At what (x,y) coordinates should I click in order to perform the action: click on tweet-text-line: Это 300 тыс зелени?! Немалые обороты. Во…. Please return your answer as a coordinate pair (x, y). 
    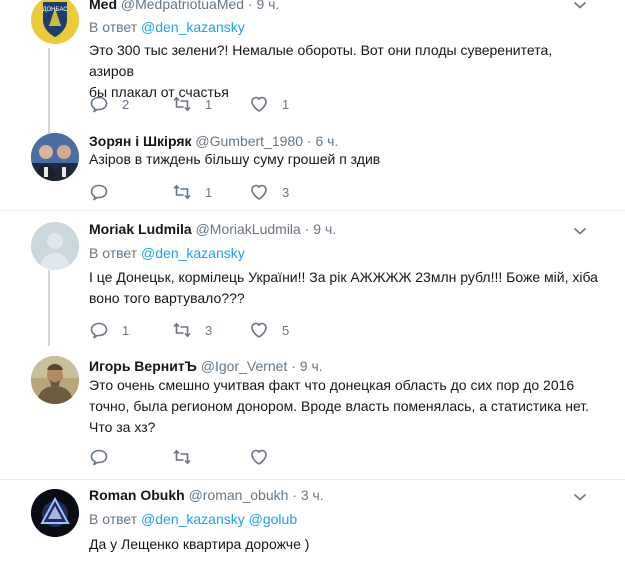
    Looking at the image, I should click on (321, 60).